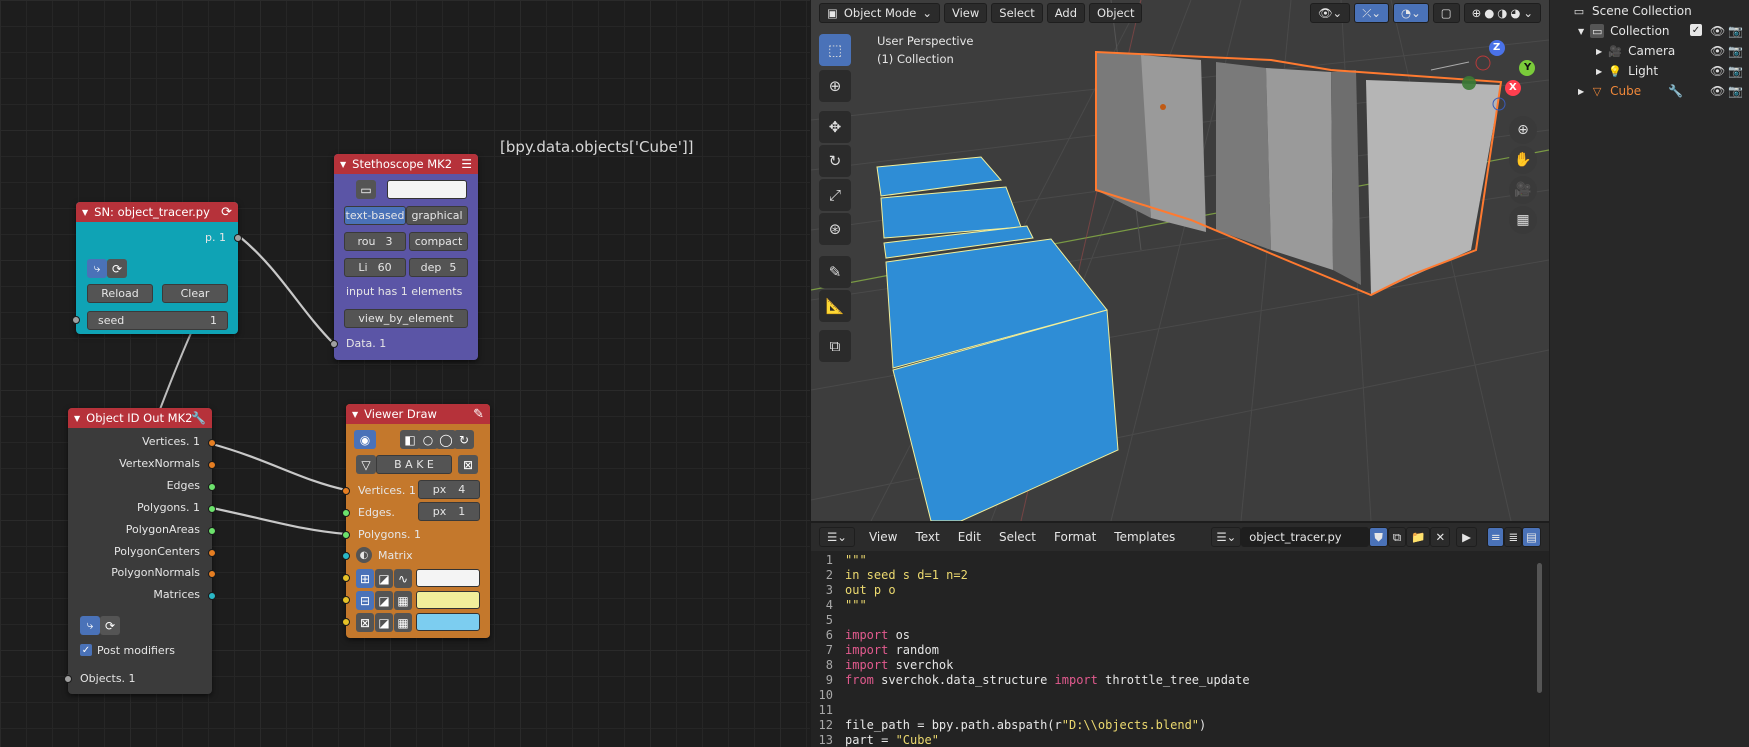  What do you see at coordinates (375, 241) in the screenshot?
I see `rou-field: rou 3` at bounding box center [375, 241].